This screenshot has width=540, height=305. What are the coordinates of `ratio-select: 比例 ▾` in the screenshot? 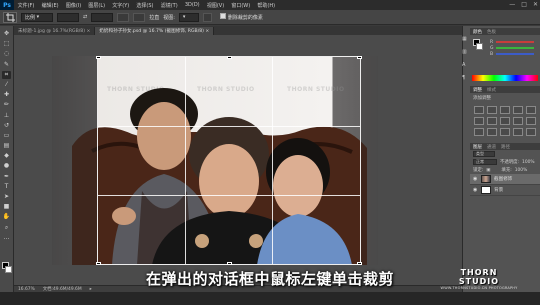 It's located at (37, 17).